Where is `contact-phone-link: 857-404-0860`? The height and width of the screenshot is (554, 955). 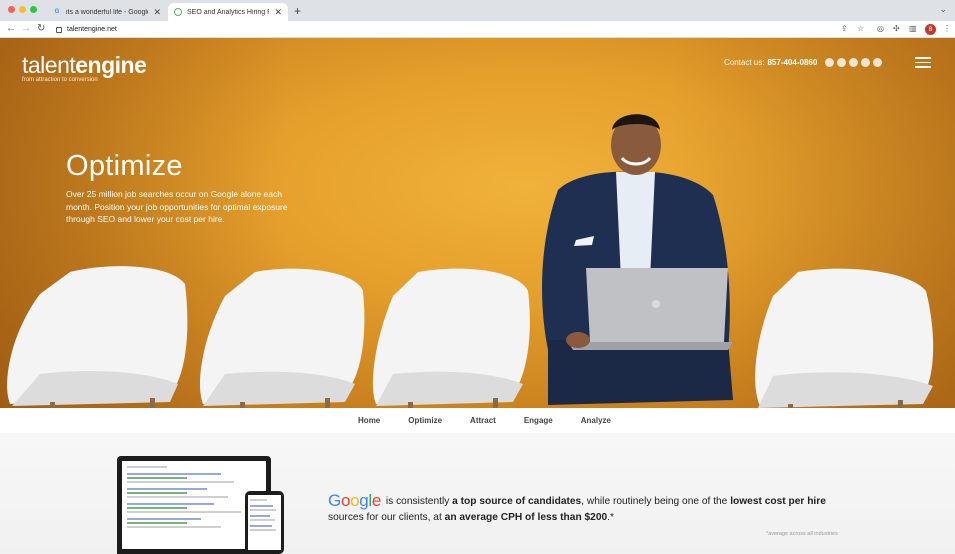 contact-phone-link: 857-404-0860 is located at coordinates (792, 62).